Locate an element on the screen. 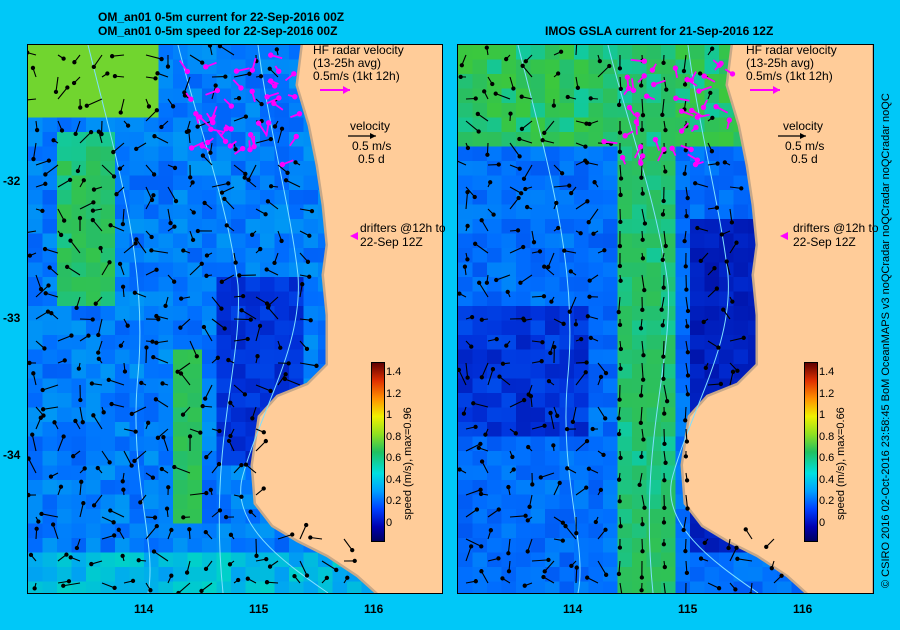 This screenshot has height=630, width=900. left-velocity-title: velocity is located at coordinates (370, 126).